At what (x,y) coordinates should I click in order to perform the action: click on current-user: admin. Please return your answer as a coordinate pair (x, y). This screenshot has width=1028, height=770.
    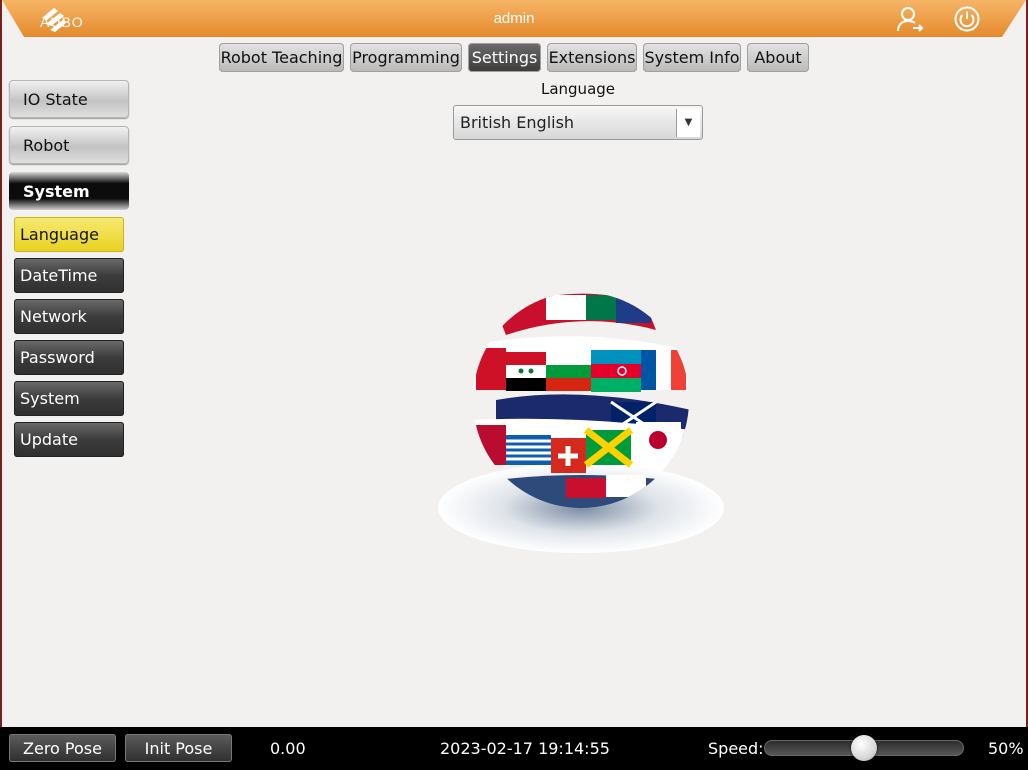
    Looking at the image, I should click on (514, 18).